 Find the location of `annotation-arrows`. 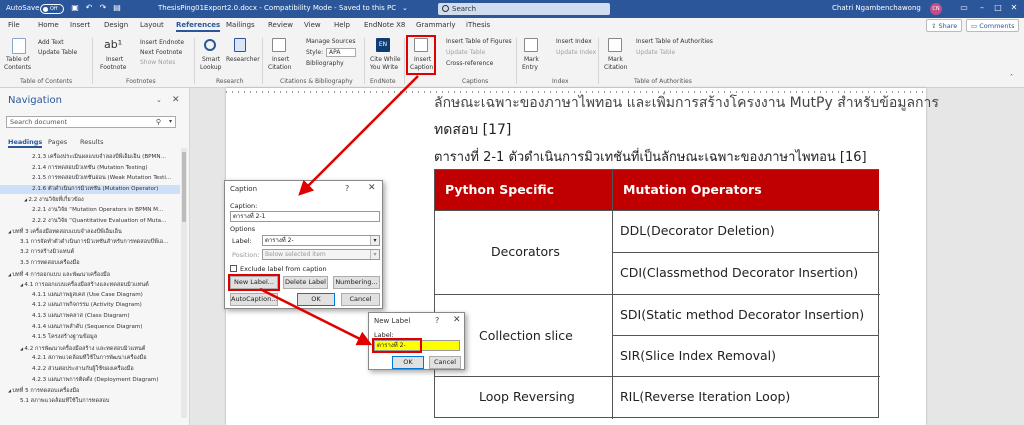

annotation-arrows is located at coordinates (339, 210).